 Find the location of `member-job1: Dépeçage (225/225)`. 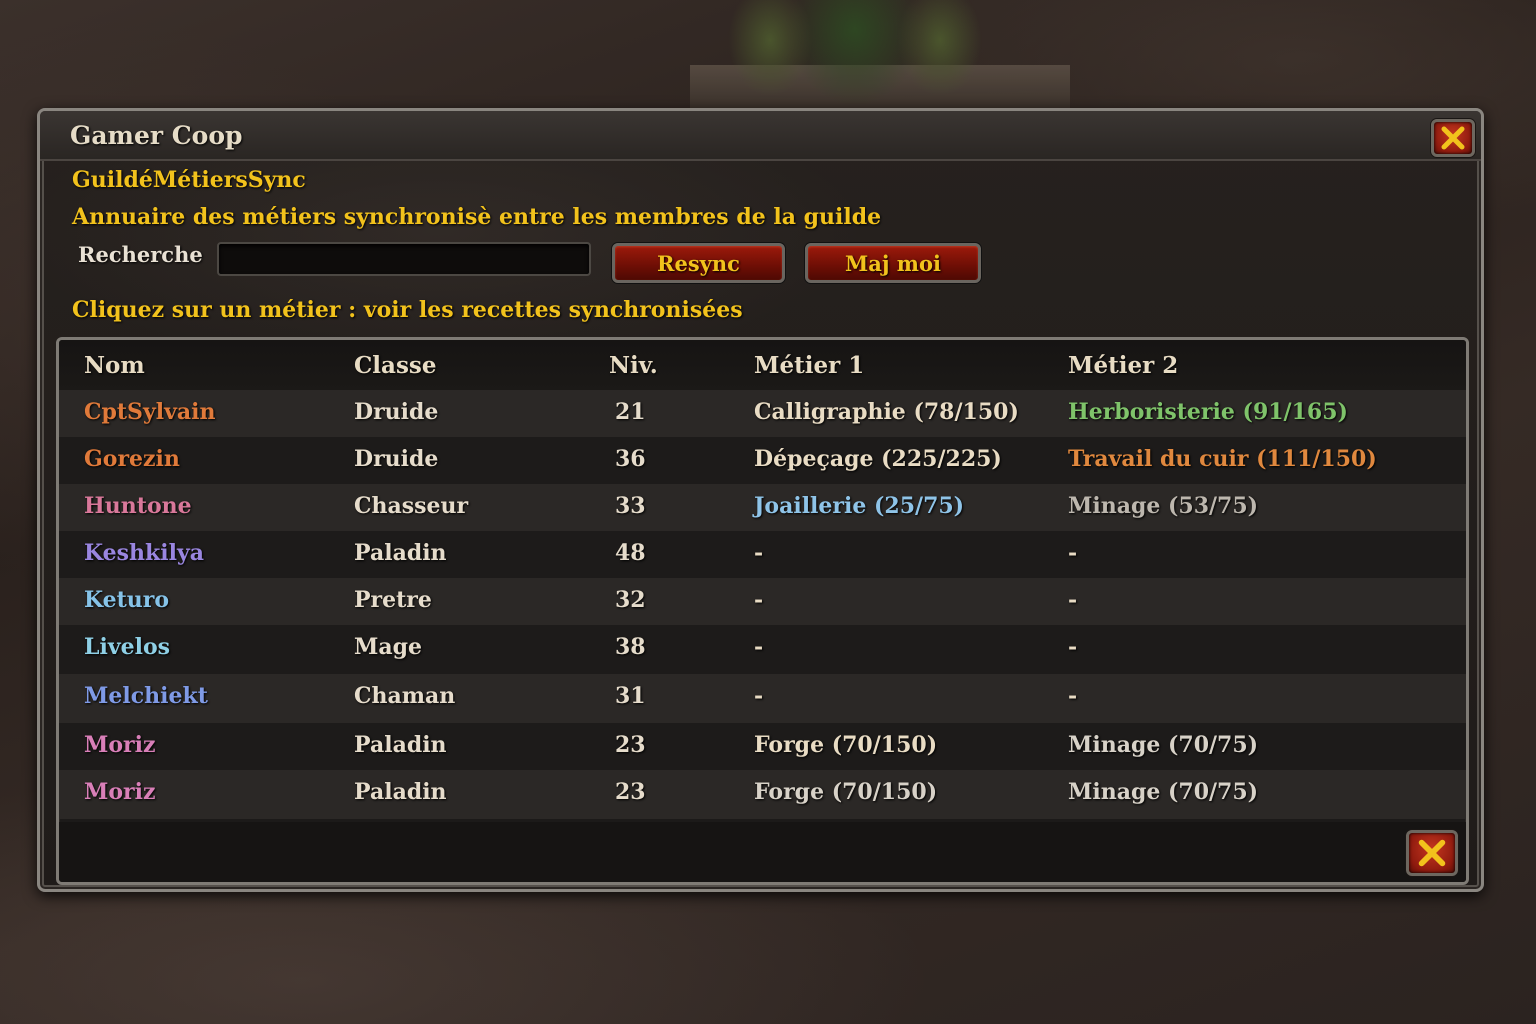

member-job1: Dépeçage (225/225) is located at coordinates (878, 459).